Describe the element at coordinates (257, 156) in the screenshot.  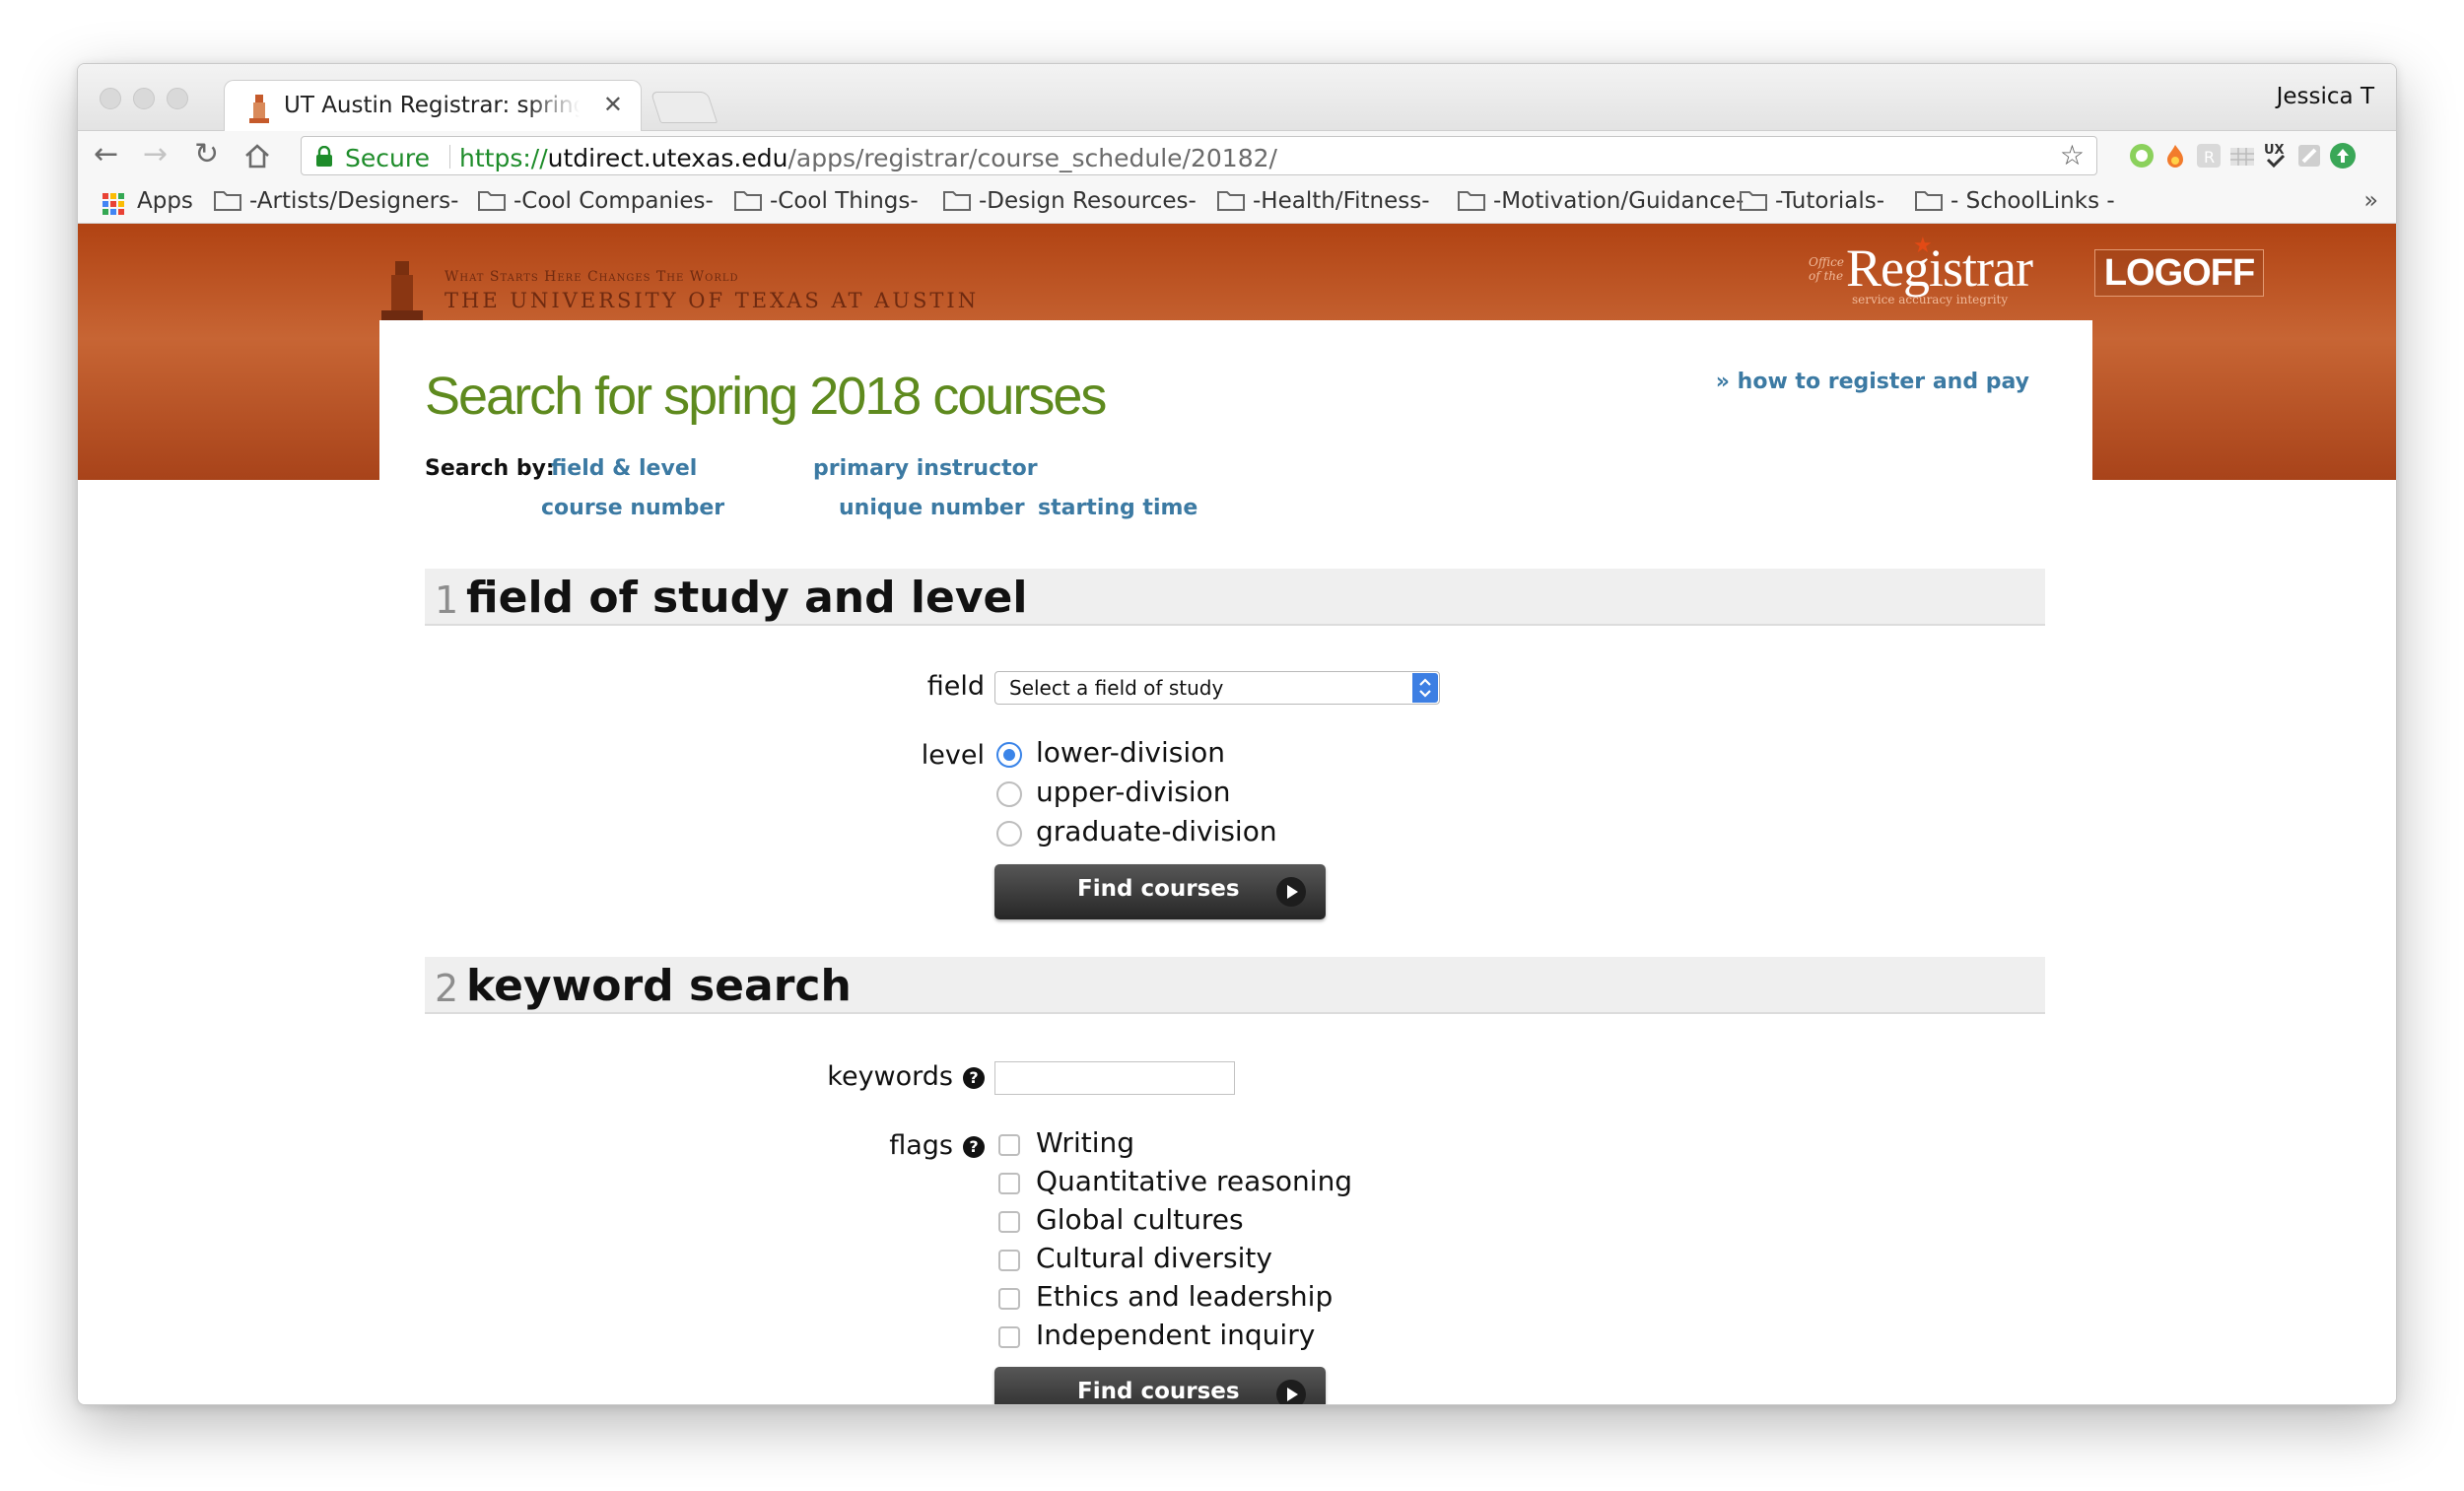
I see `home-icon` at that location.